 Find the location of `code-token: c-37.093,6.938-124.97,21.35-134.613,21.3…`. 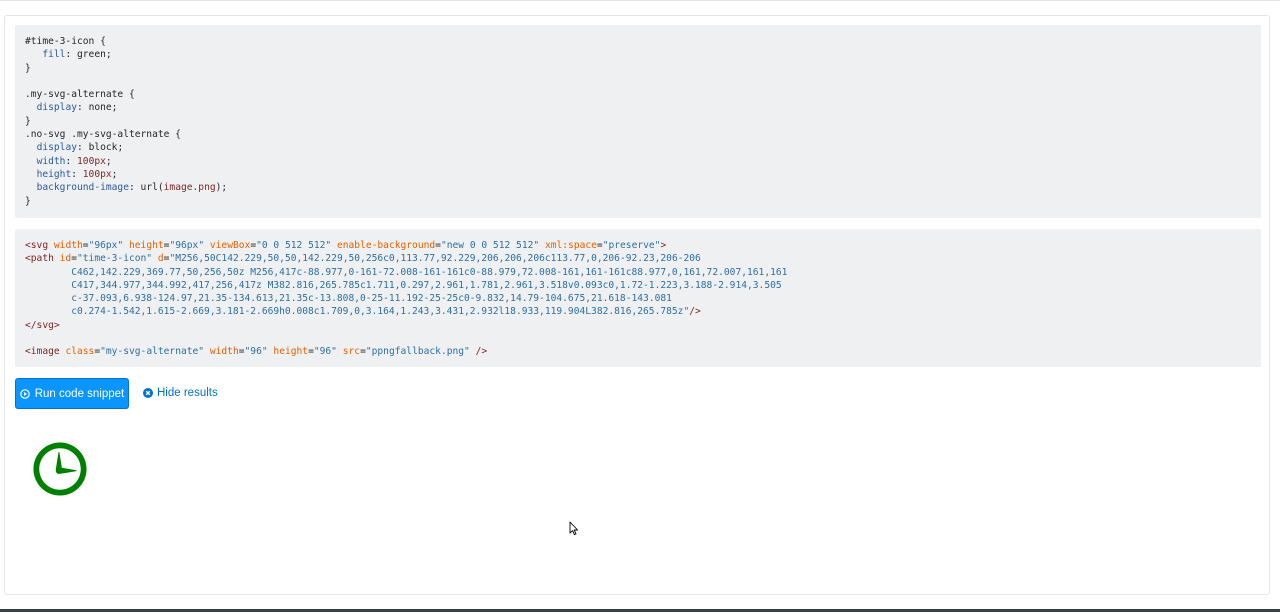

code-token: c-37.093,6.938-124.97,21.35-134.613,21.3… is located at coordinates (348, 299).